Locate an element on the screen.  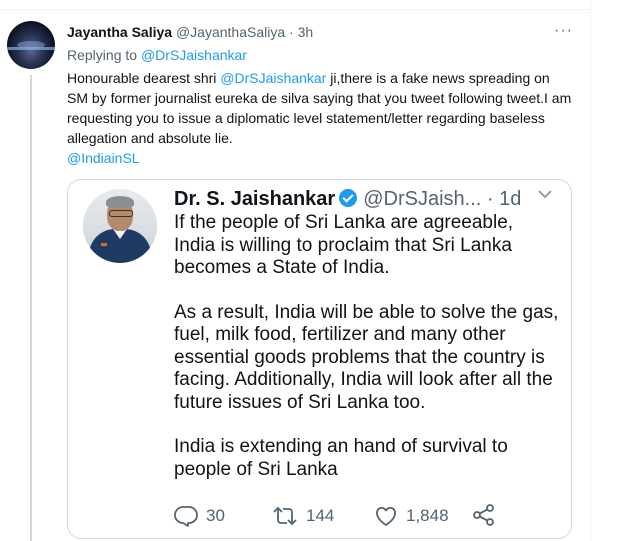
tweet-text-part1: Honourable dearest shri is located at coordinates (144, 78).